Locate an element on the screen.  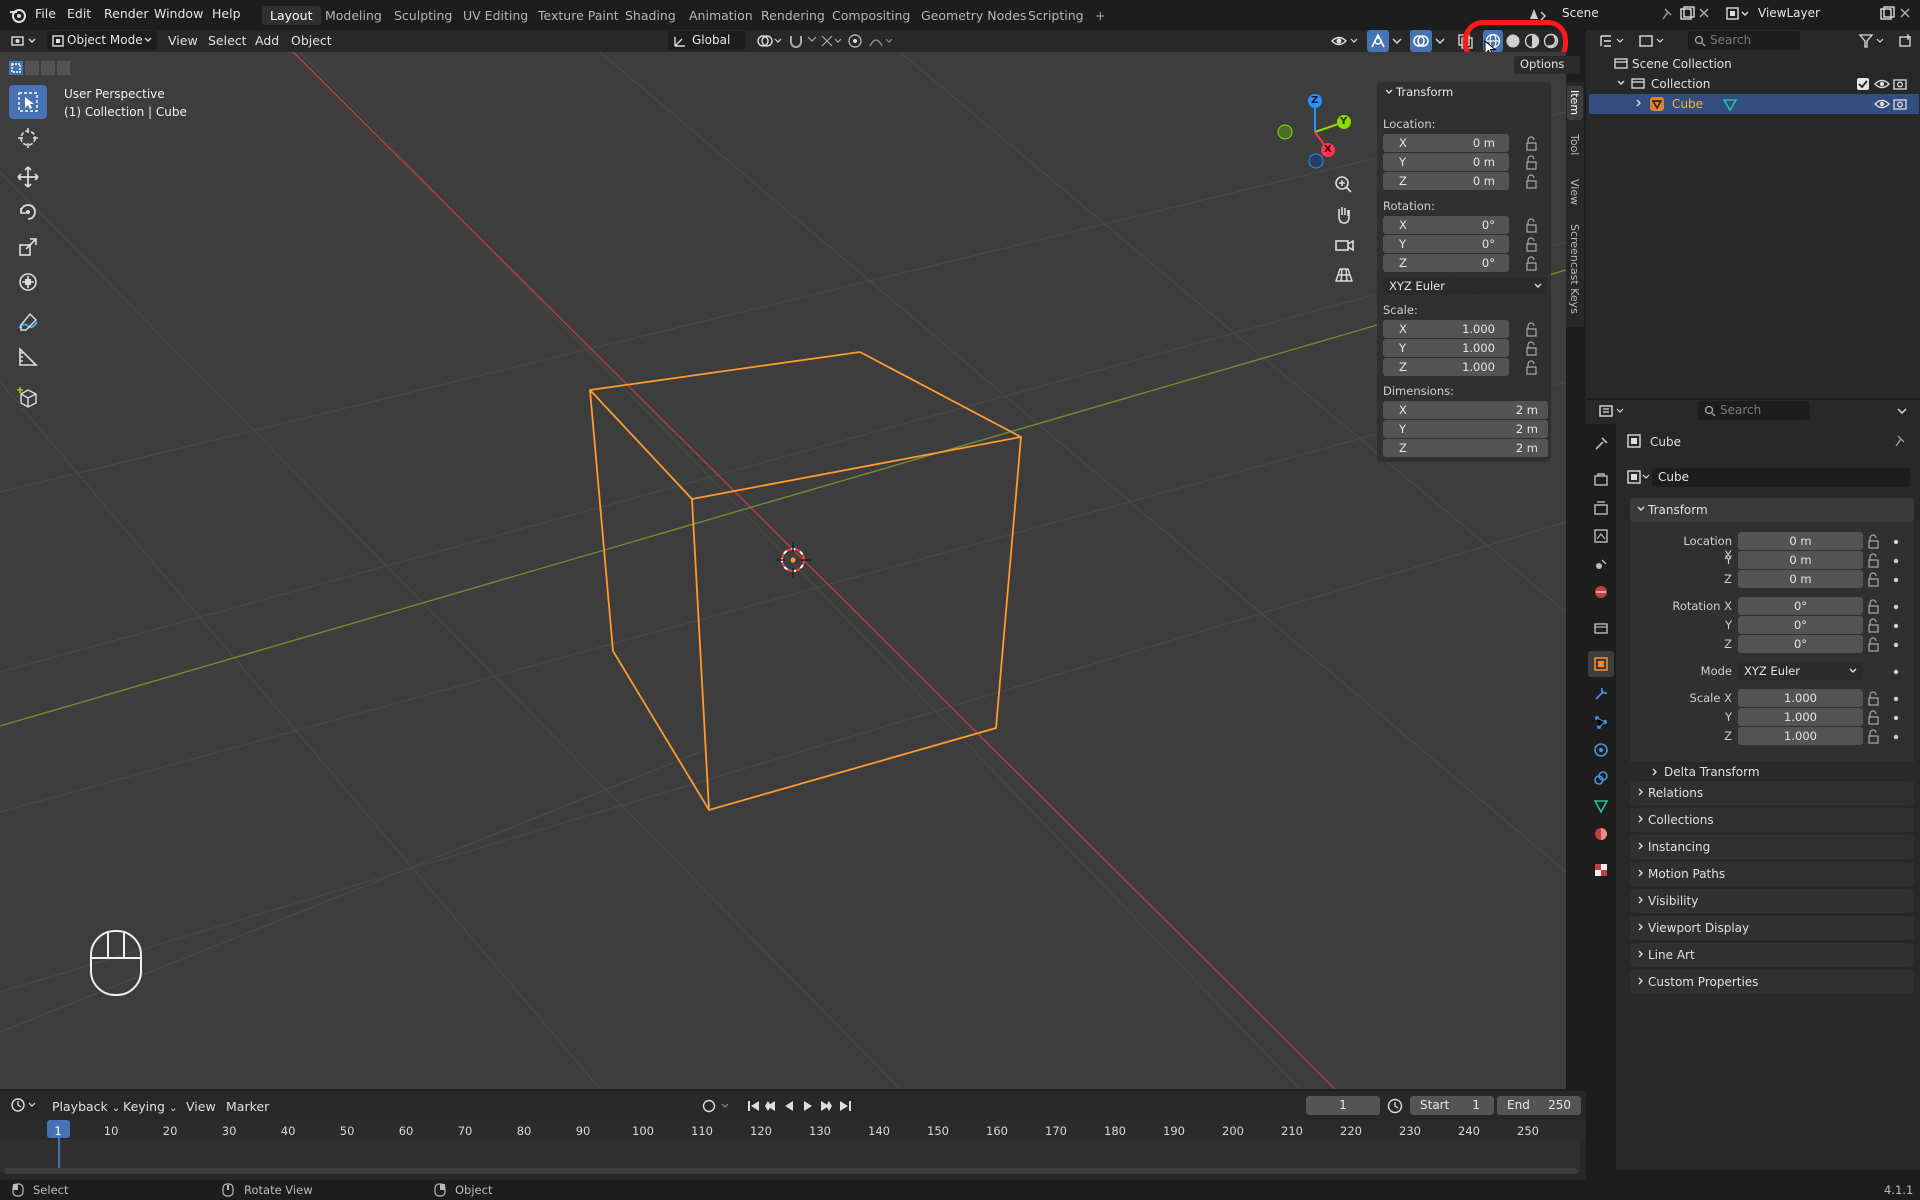
properties-editor-type-icon is located at coordinates (1613, 411).